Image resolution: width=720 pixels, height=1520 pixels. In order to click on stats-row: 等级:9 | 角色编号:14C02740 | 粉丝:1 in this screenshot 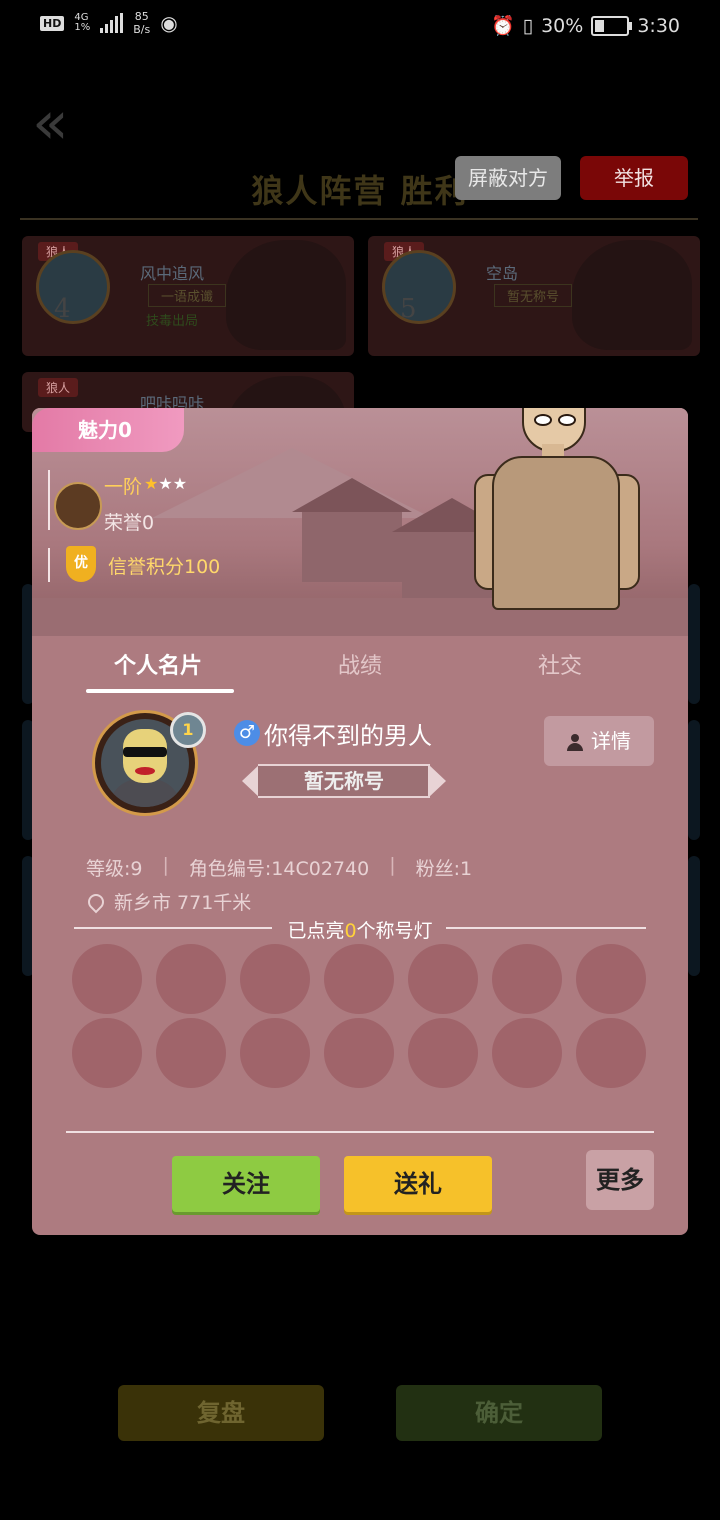, I will do `click(279, 867)`.